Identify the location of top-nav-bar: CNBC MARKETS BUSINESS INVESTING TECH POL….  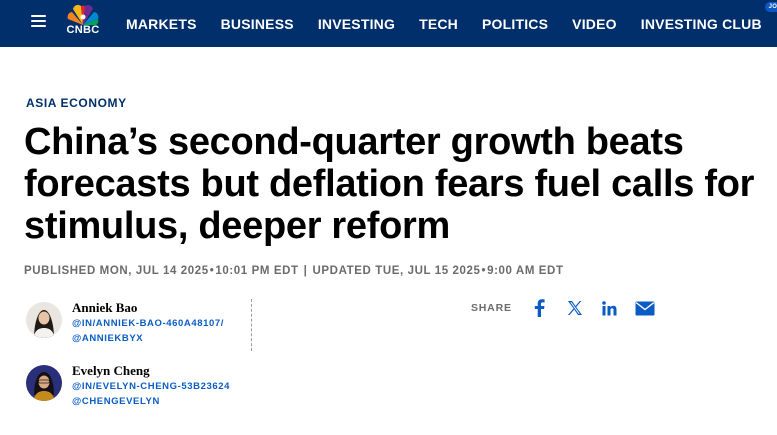
(388, 23).